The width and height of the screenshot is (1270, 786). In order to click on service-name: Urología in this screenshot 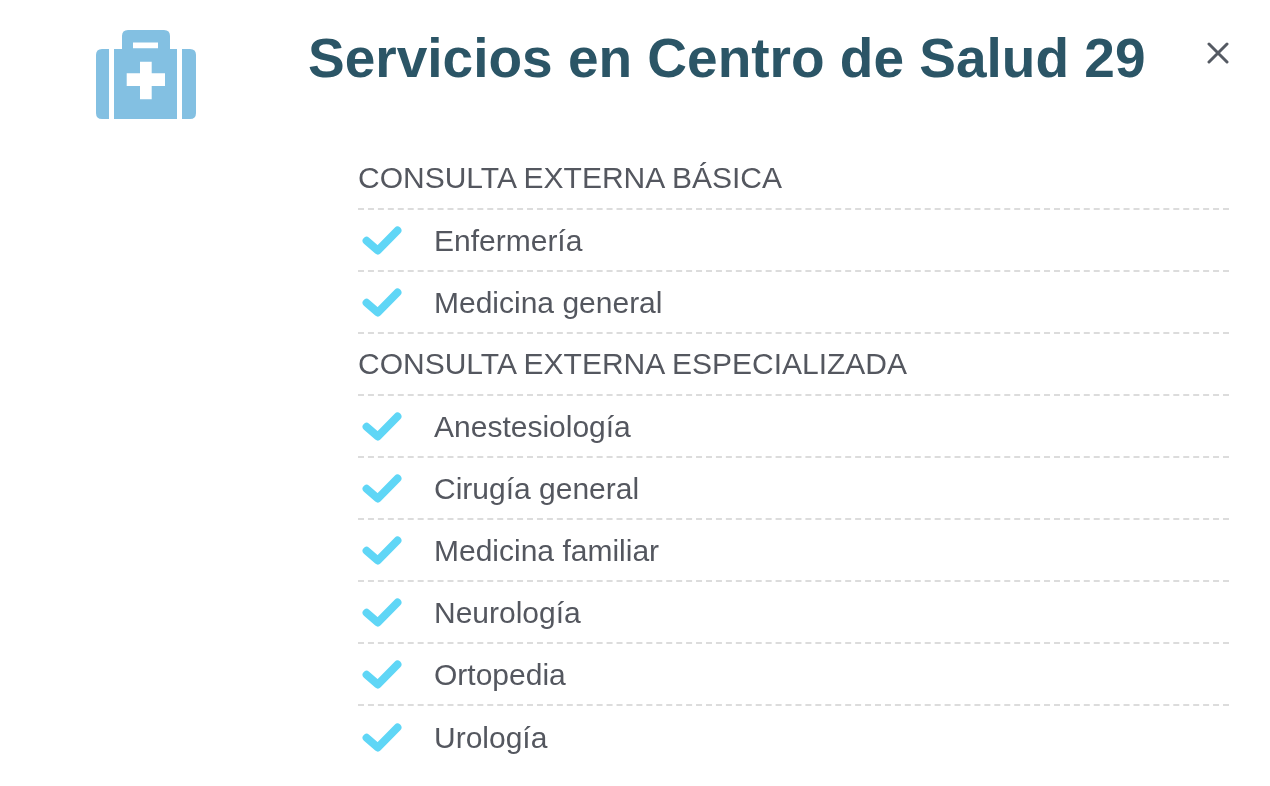, I will do `click(491, 737)`.